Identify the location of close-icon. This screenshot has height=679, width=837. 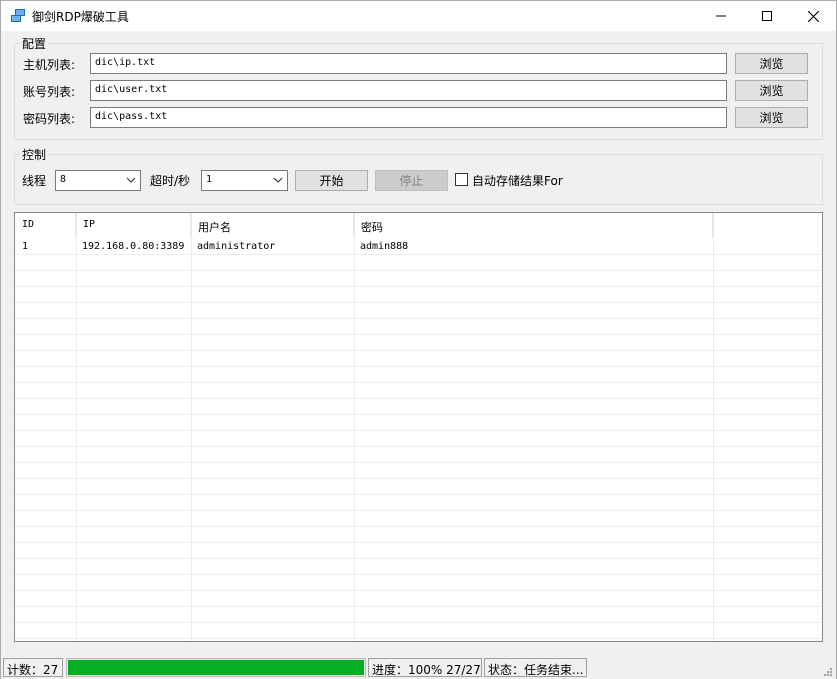
(813, 16).